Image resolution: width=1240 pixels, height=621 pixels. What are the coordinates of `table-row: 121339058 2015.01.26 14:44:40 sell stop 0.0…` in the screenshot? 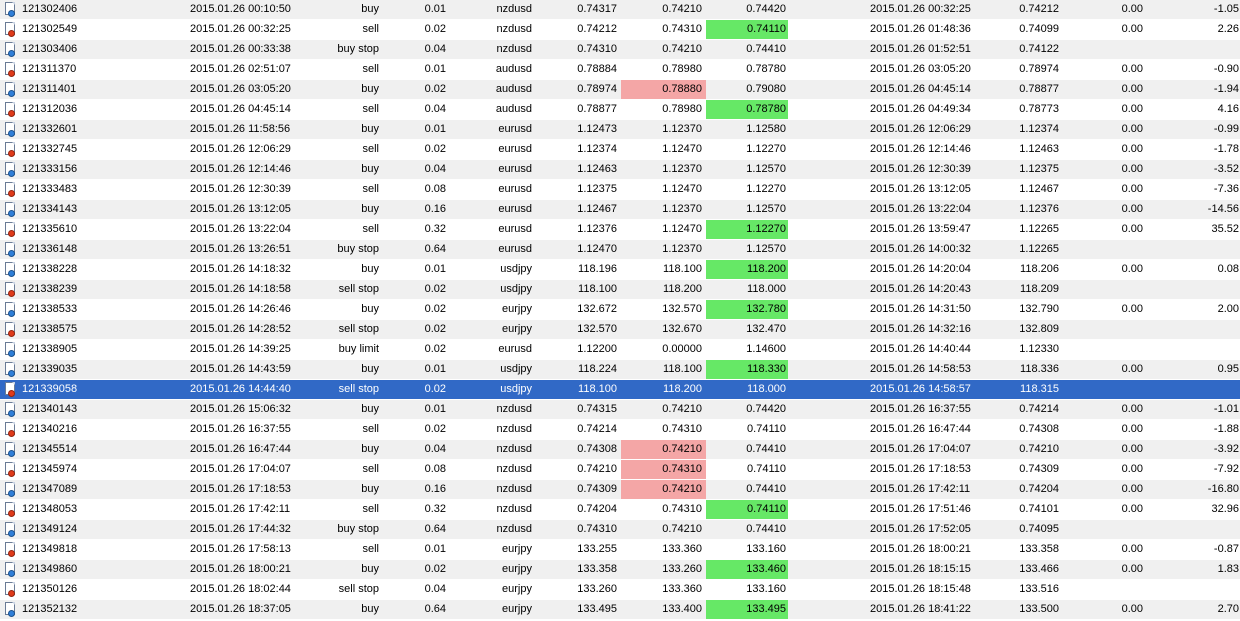 It's located at (620, 390).